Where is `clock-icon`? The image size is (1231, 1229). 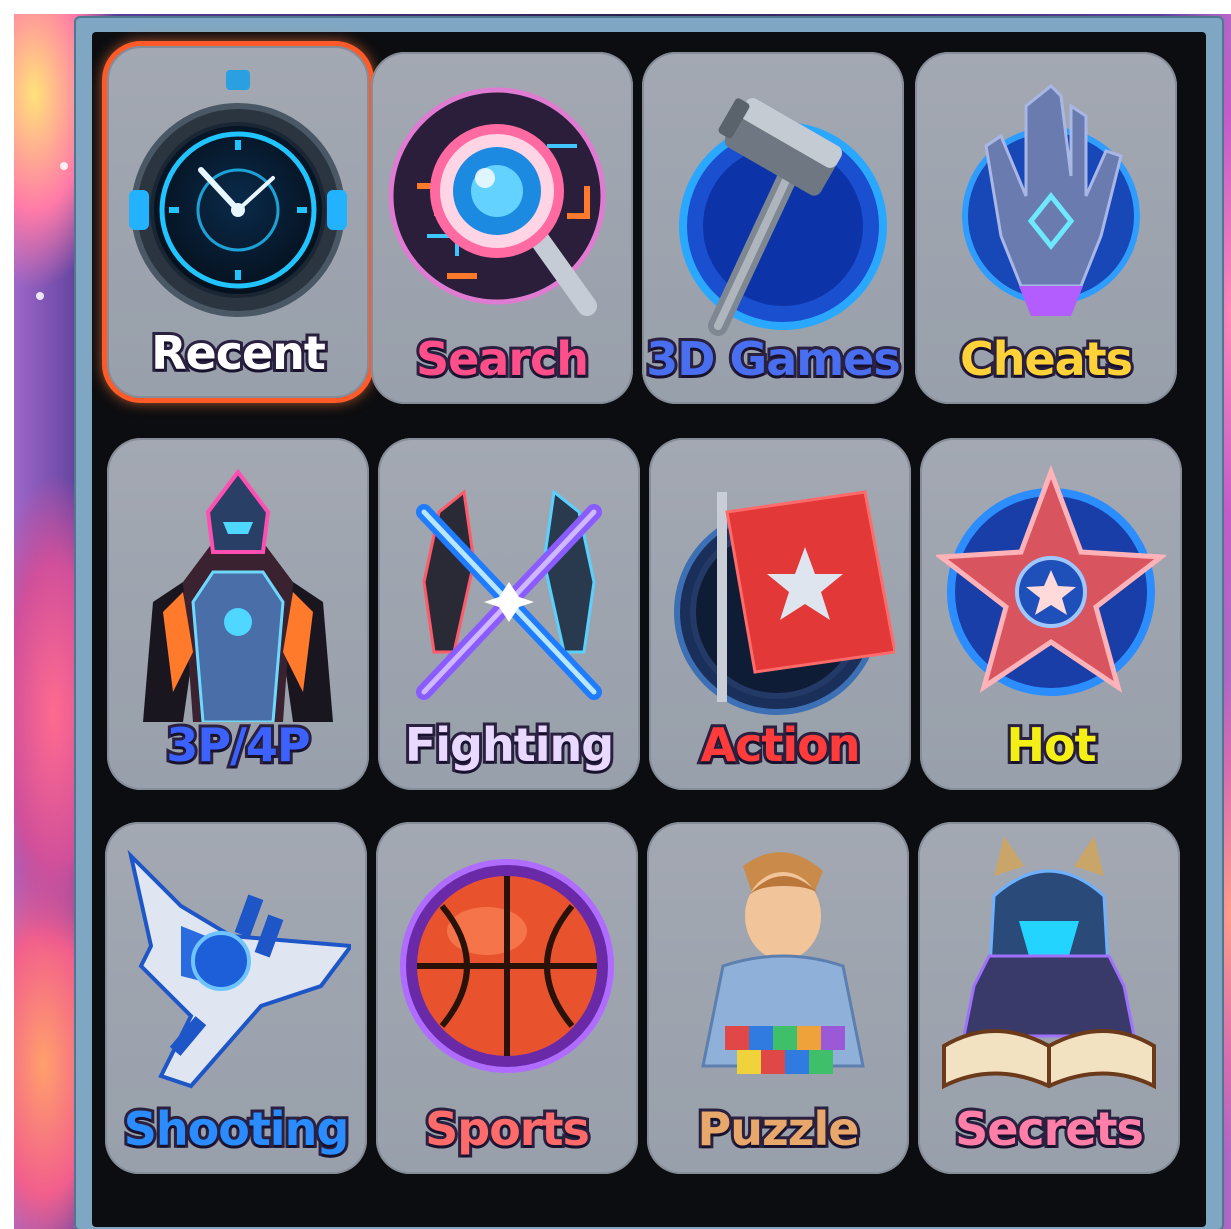 clock-icon is located at coordinates (238, 193).